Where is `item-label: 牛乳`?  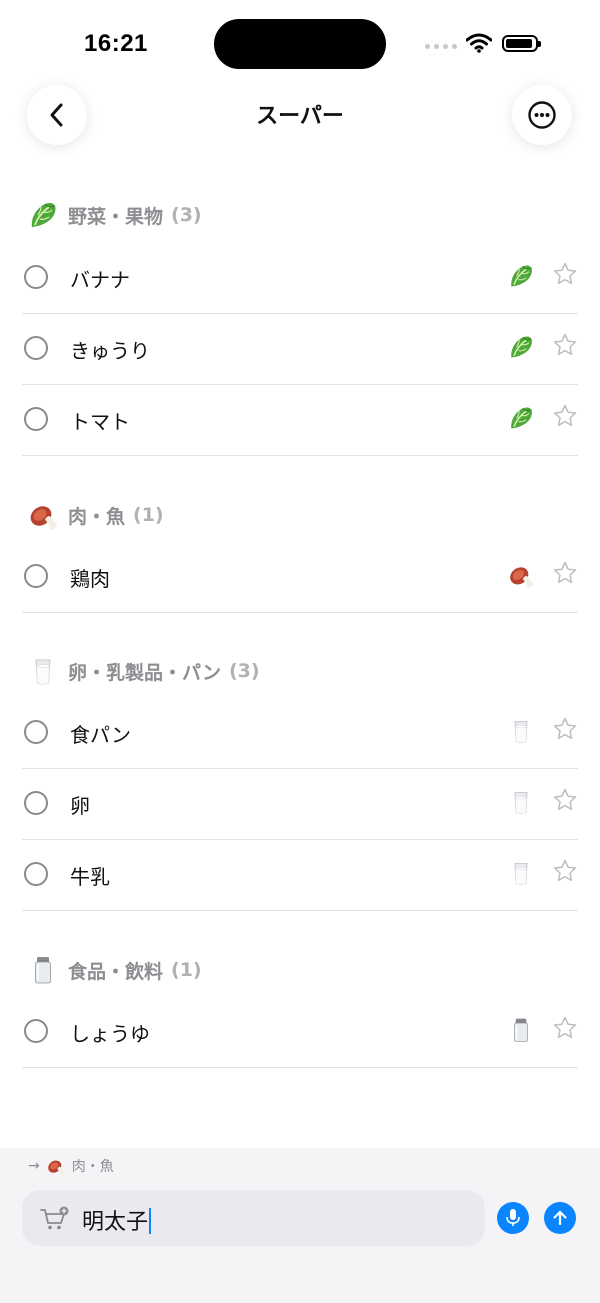
item-label: 牛乳 is located at coordinates (90, 877).